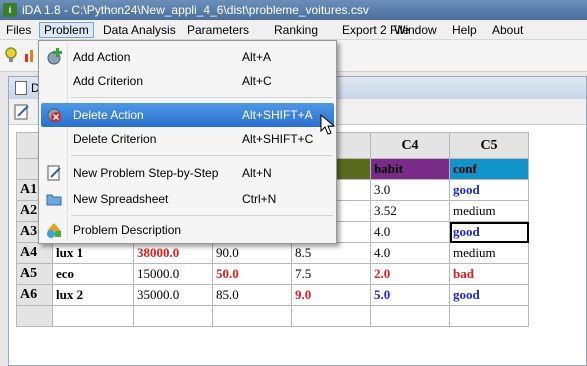  Describe the element at coordinates (54, 173) in the screenshot. I see `new-document-icon` at that location.